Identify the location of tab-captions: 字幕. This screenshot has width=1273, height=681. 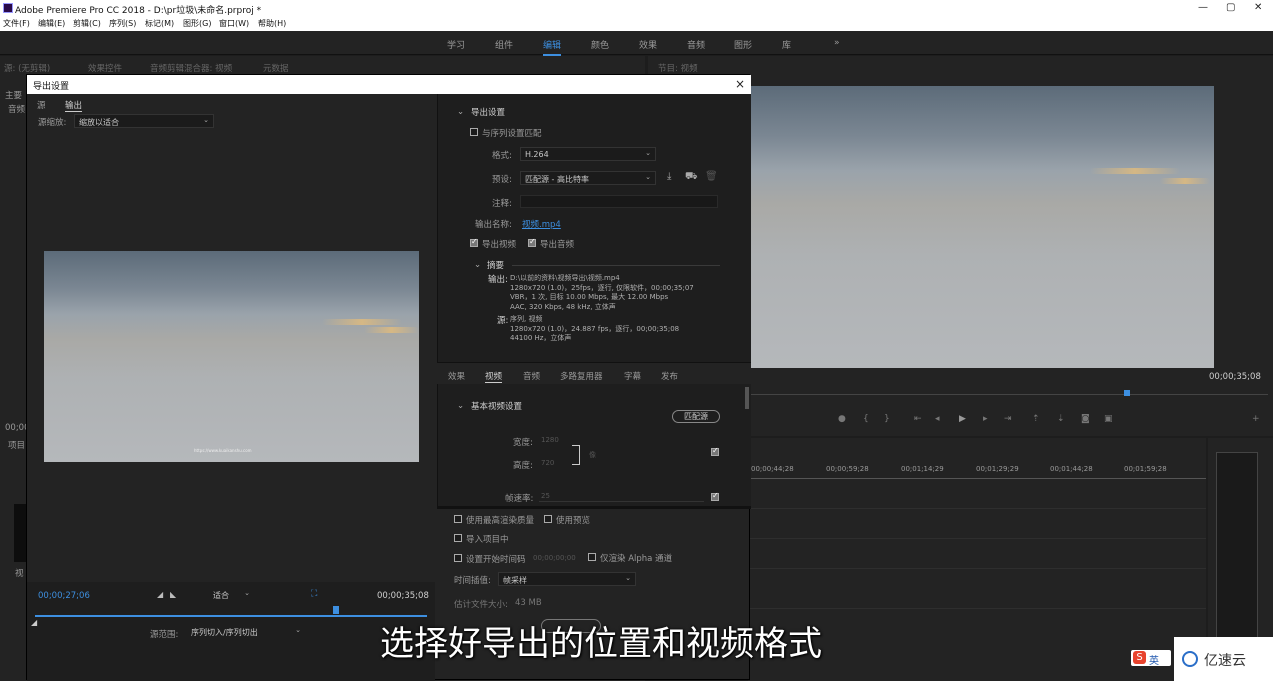
(632, 376).